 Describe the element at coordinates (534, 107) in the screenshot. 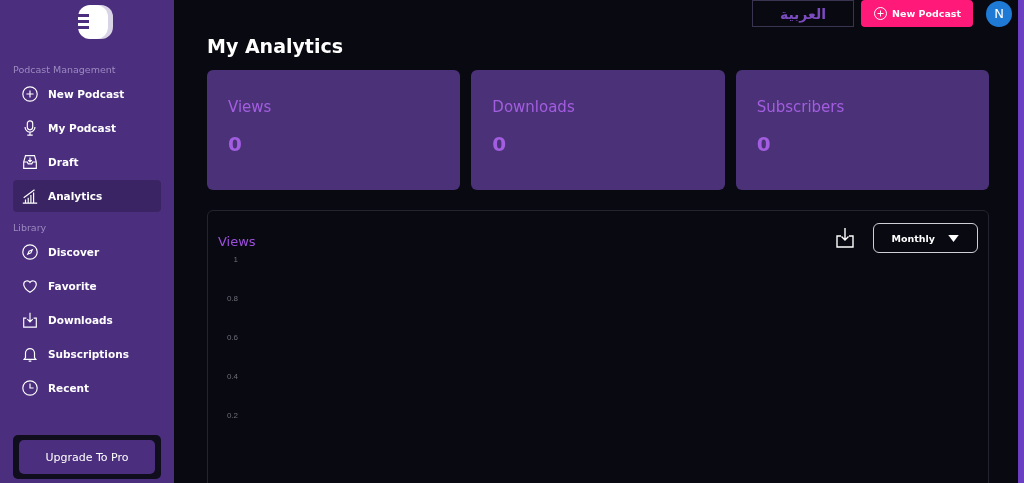

I see `stat-label: Downloads` at that location.